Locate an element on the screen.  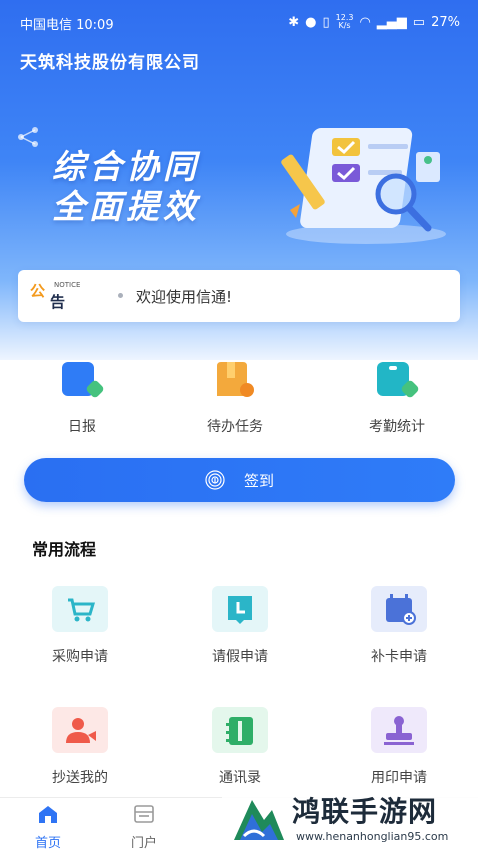
flow-label: 补卡申请 is located at coordinates (399, 657).